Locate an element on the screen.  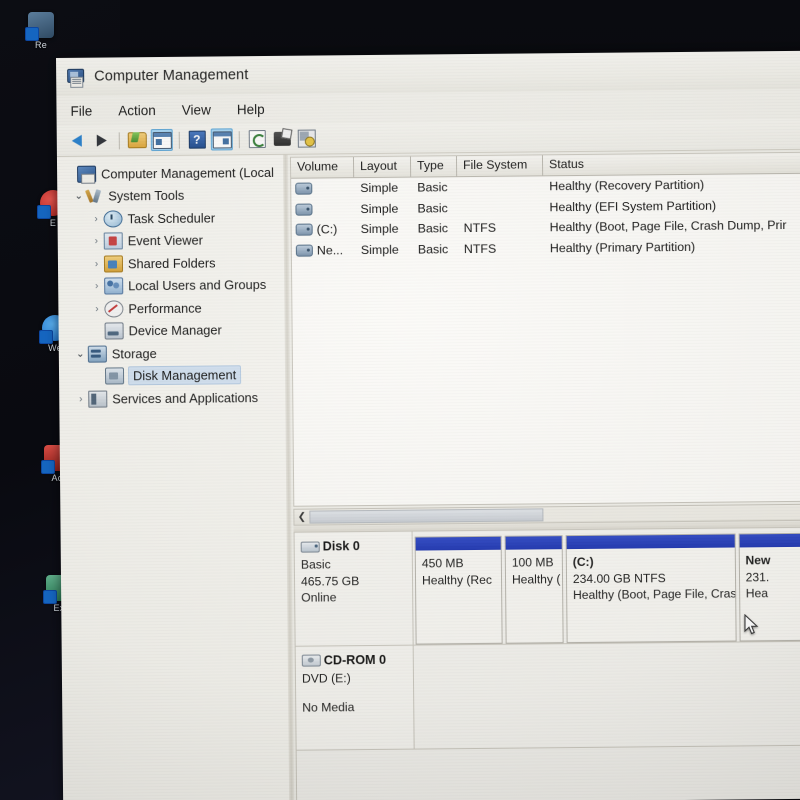
tree-item-performance: › Performance is located at coordinates (172, 308).